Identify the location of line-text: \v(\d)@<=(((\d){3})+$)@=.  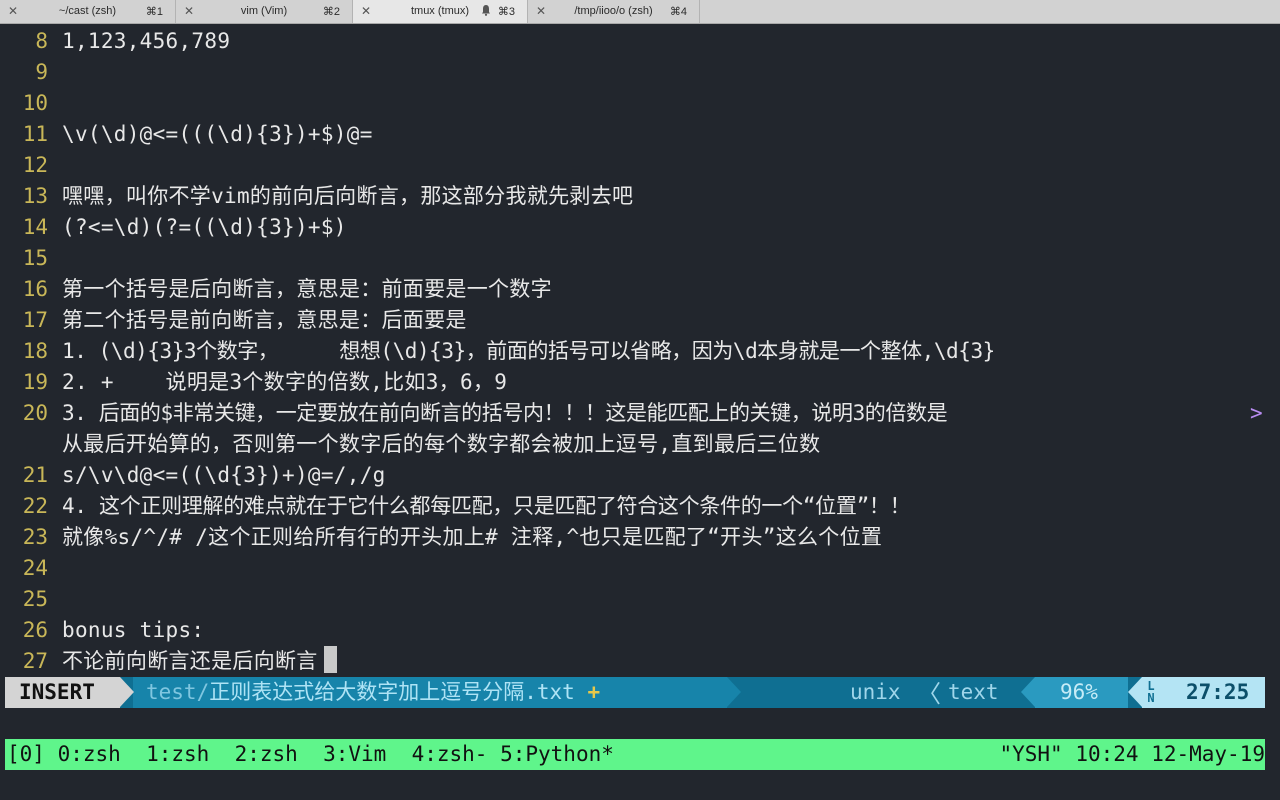
(217, 134).